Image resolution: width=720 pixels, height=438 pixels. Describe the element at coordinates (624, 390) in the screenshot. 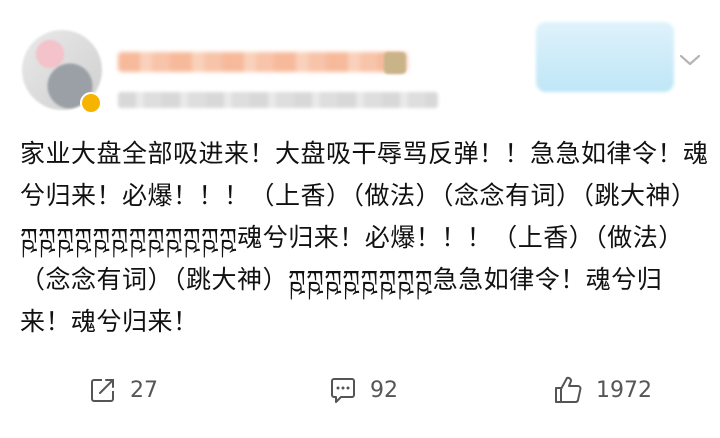

I see `like-count: 1972` at that location.